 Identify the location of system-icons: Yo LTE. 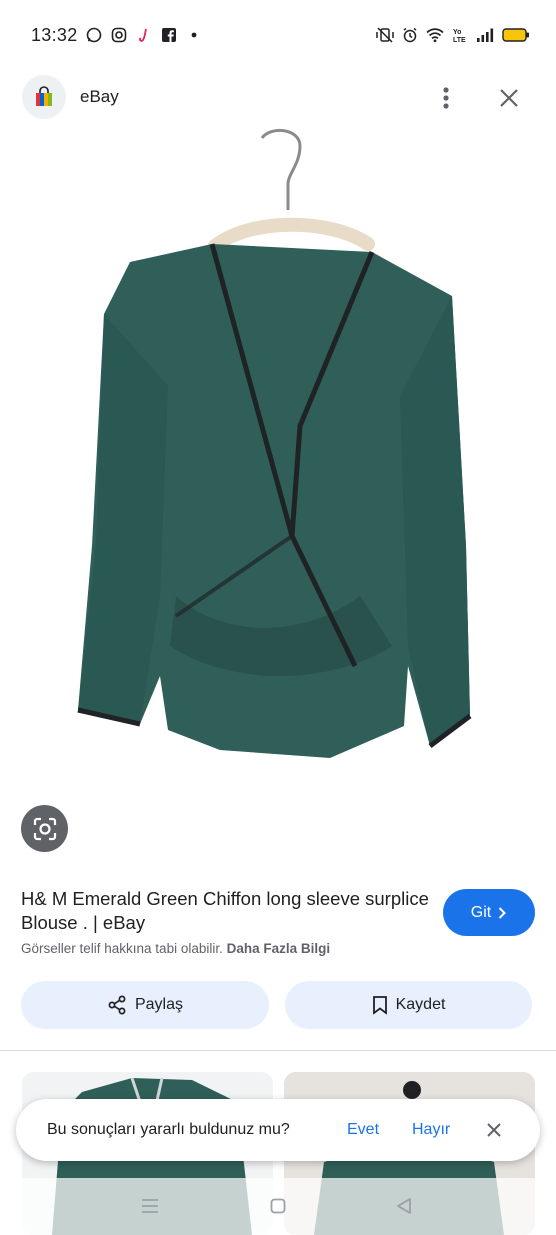
(453, 35).